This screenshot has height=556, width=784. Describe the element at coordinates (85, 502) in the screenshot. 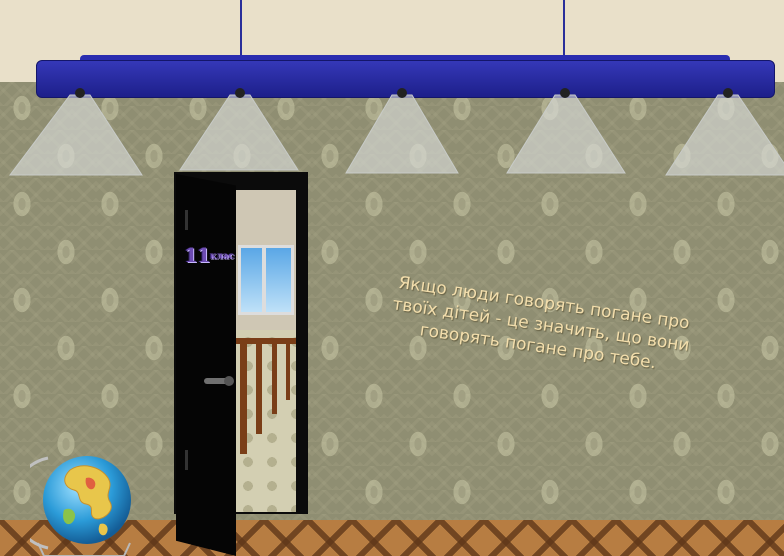

I see `globe-icon` at that location.